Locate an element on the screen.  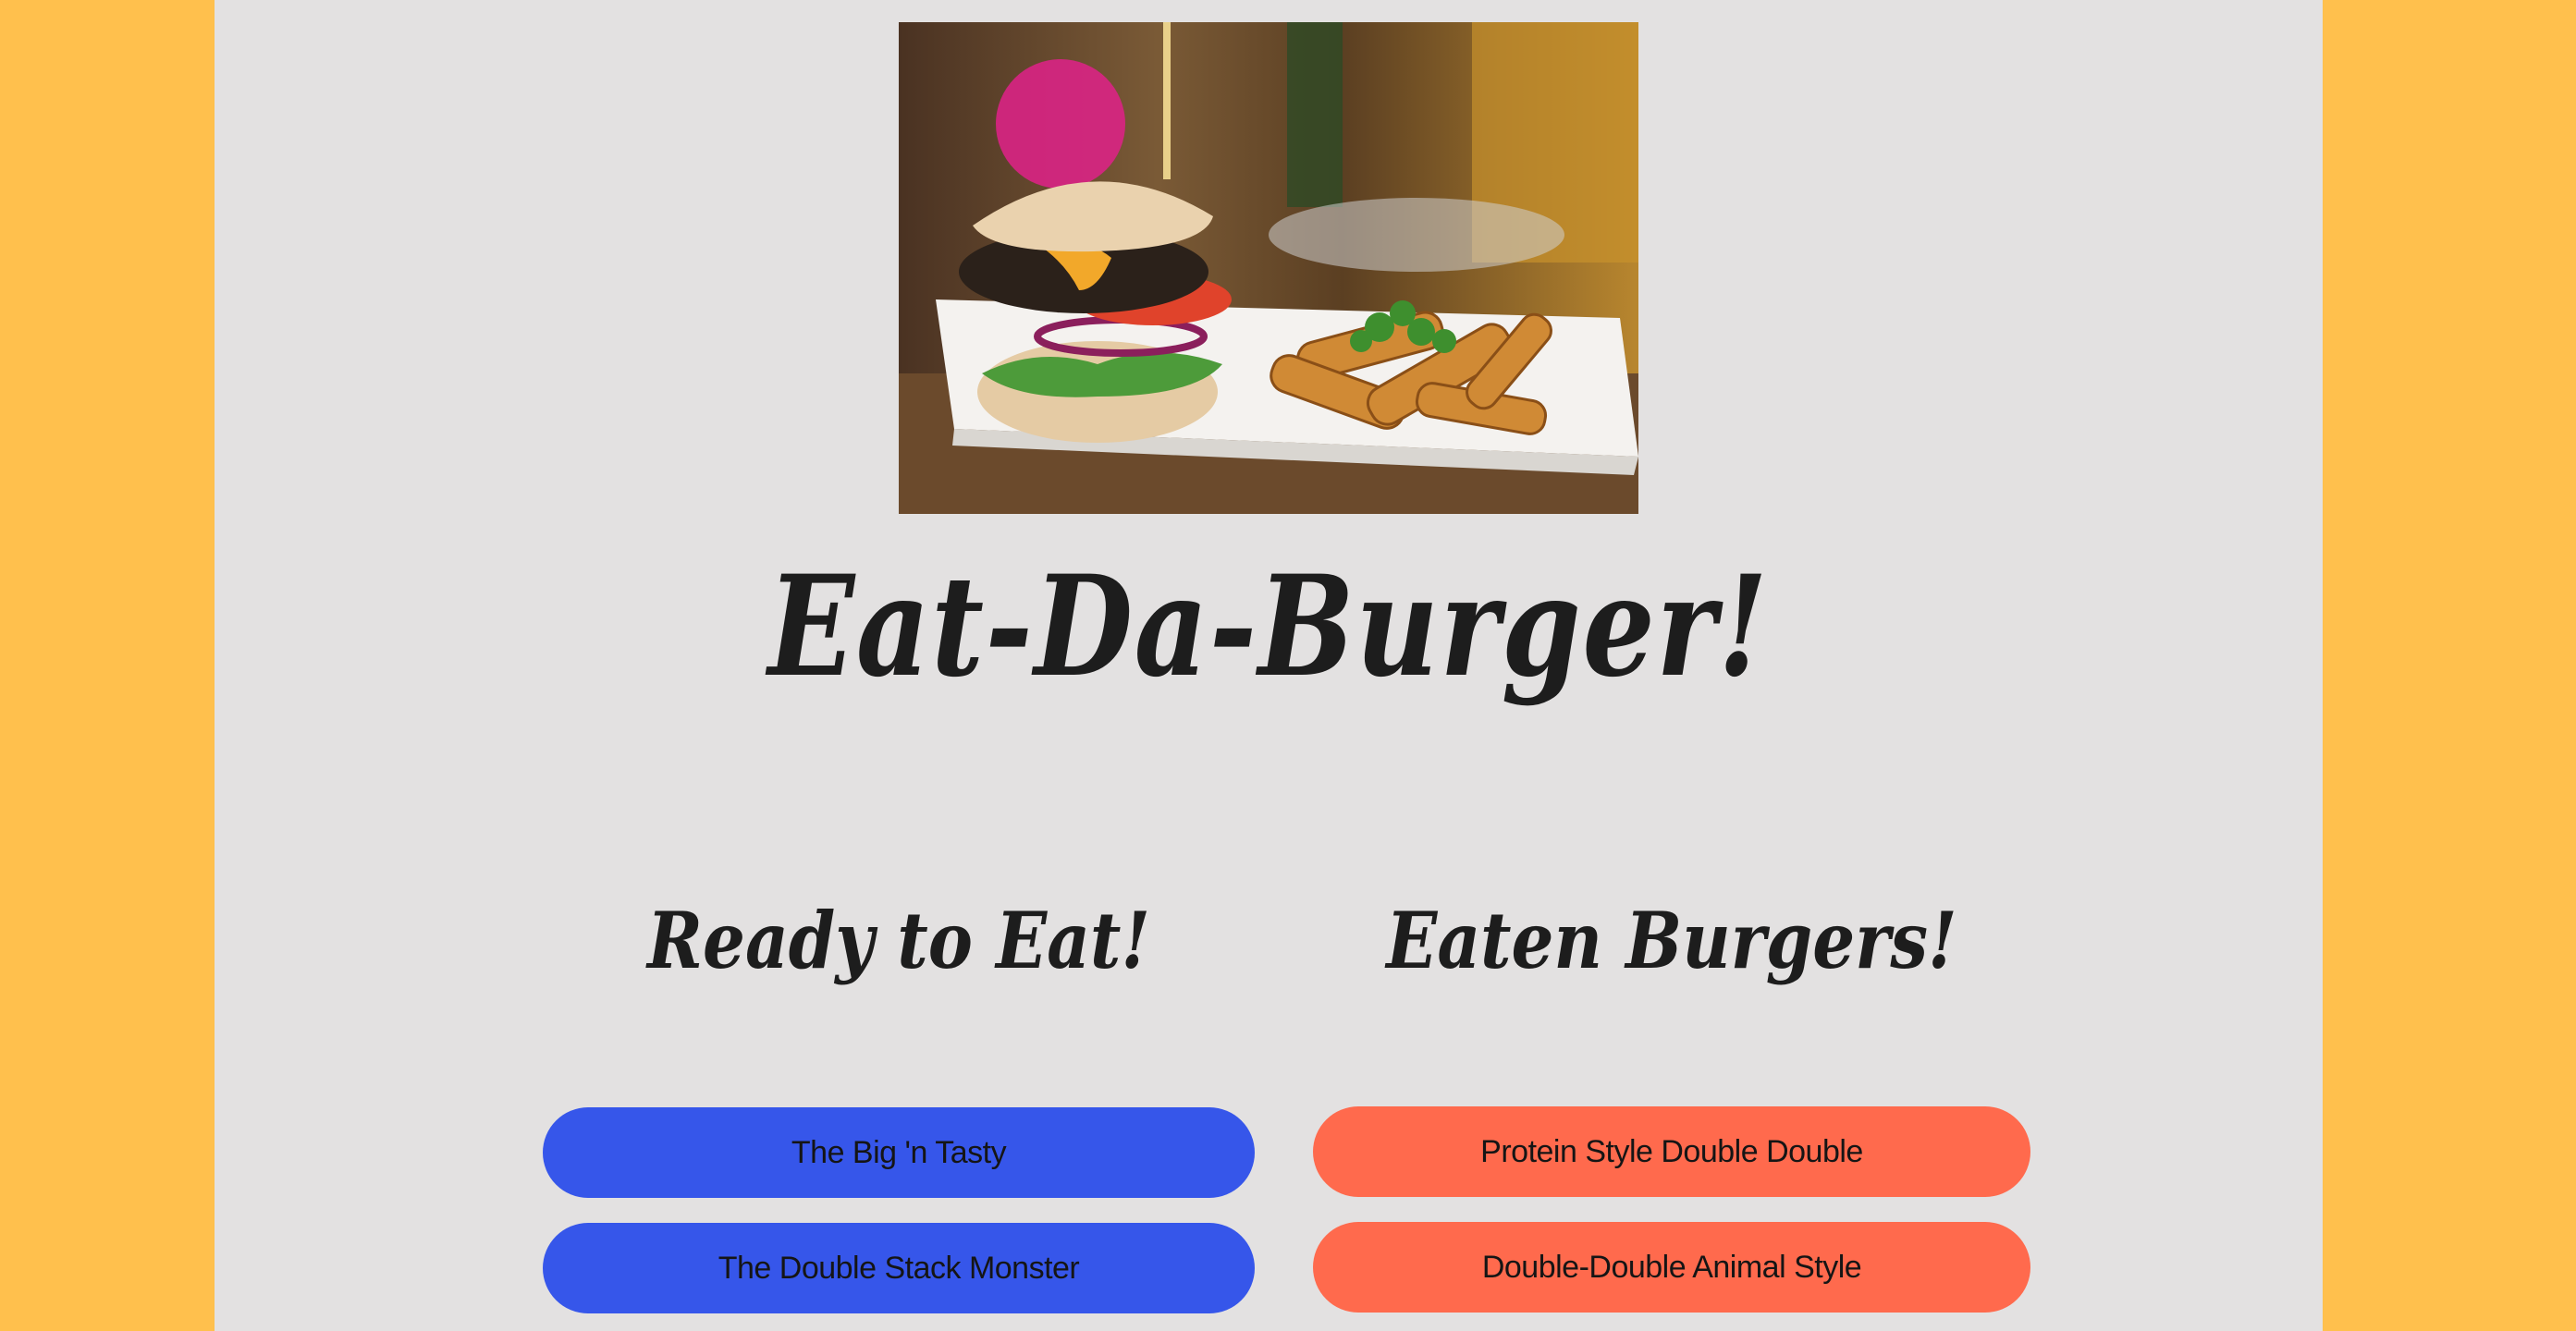
devour-button-double-stack-monster: The Double Stack Monster is located at coordinates (899, 1268).